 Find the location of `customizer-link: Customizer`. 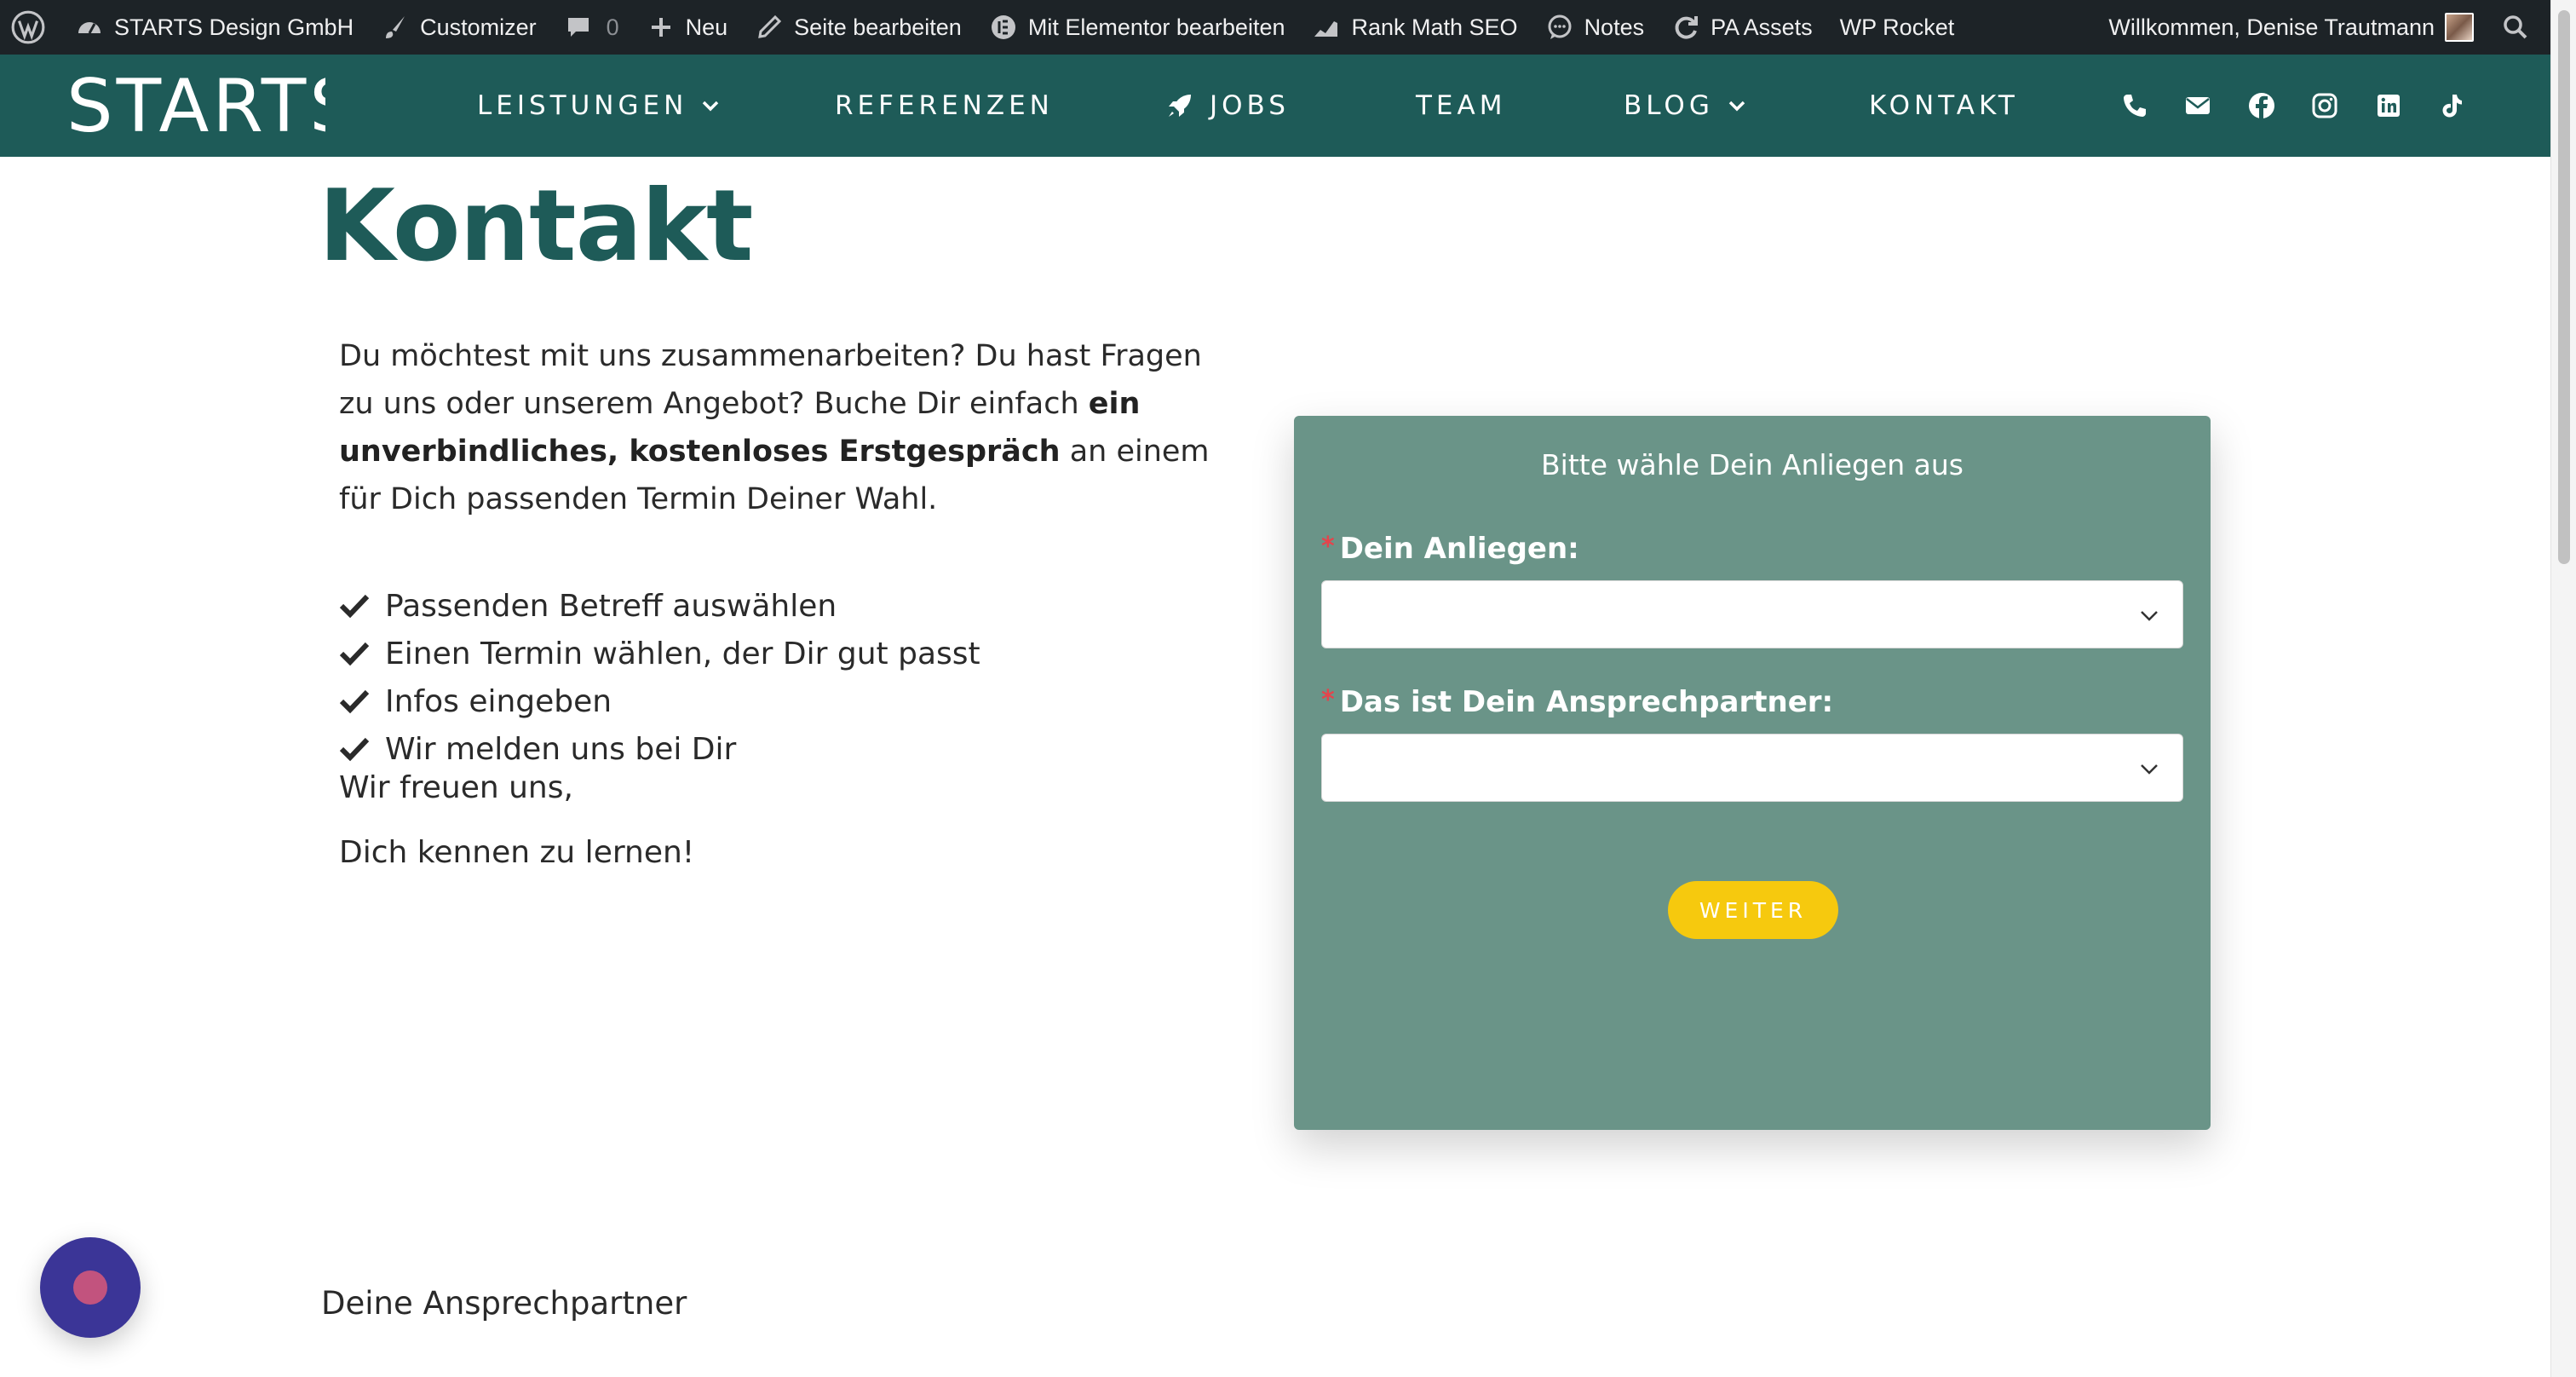

customizer-link: Customizer is located at coordinates (458, 27).